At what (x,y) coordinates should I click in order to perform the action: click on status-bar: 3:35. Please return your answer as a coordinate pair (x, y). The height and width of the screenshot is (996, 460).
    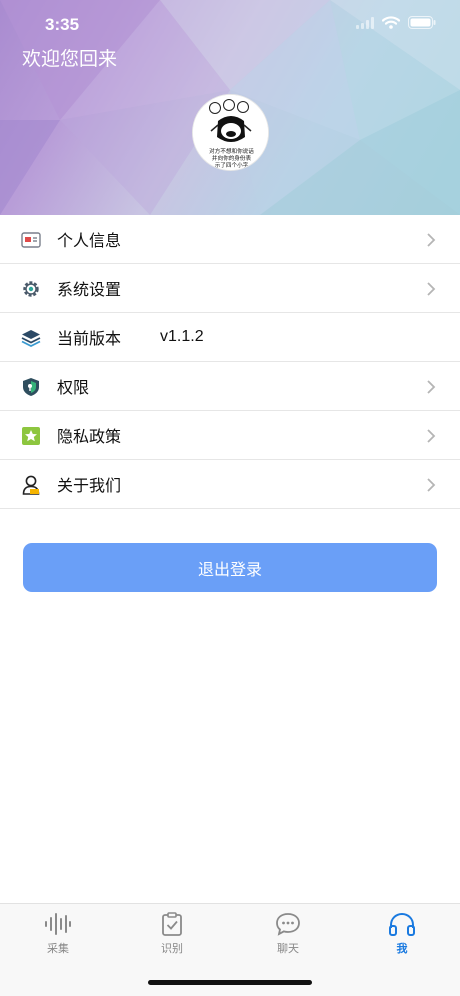
    Looking at the image, I should click on (230, 25).